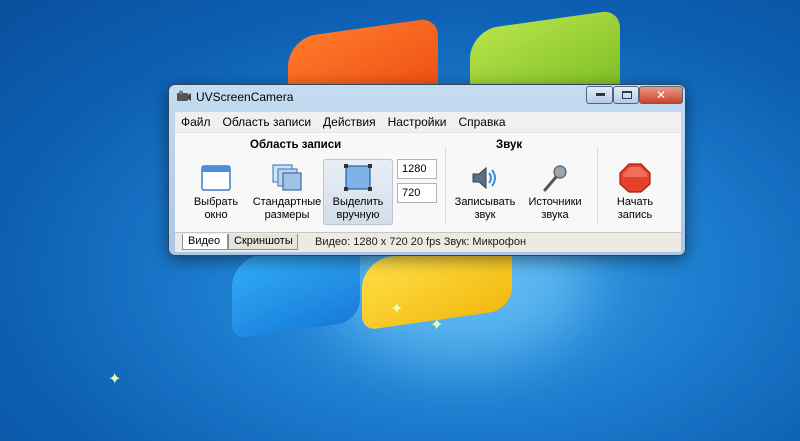 This screenshot has width=800, height=441. I want to click on close-icon: ✕, so click(661, 95).